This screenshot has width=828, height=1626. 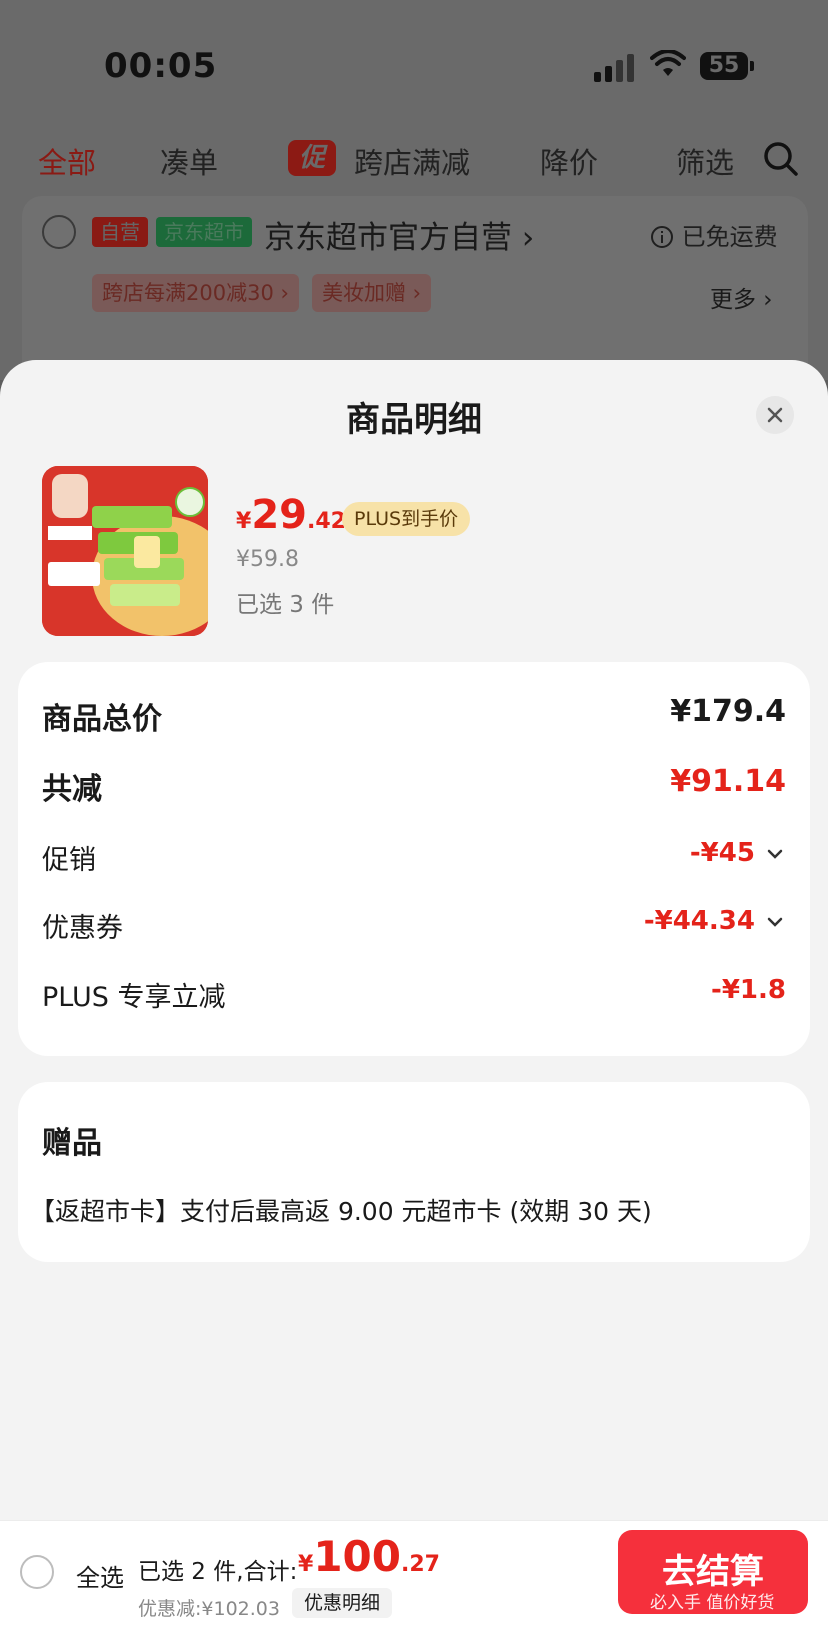 I want to click on promo-badge: 促, so click(x=312, y=158).